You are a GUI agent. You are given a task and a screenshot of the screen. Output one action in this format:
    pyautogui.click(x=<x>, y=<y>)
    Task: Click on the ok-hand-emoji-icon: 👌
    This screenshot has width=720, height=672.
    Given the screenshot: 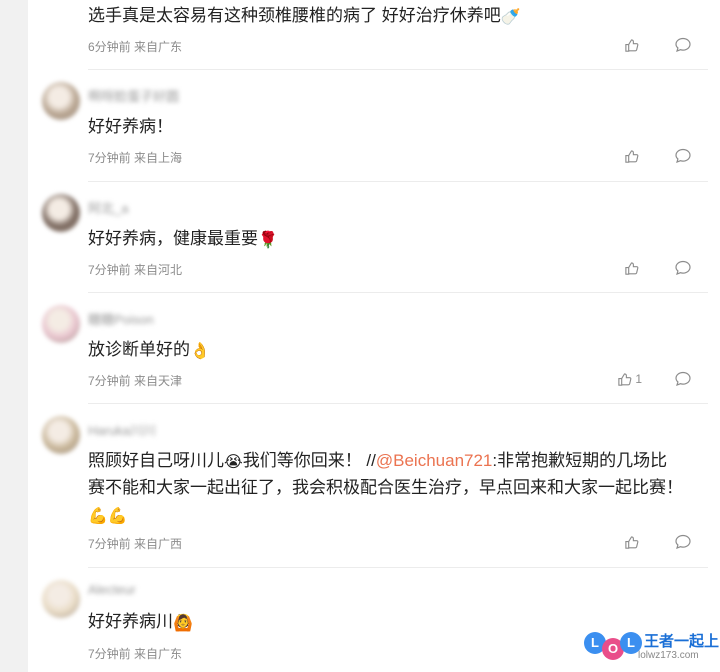 What is the action you would take?
    pyautogui.click(x=200, y=351)
    